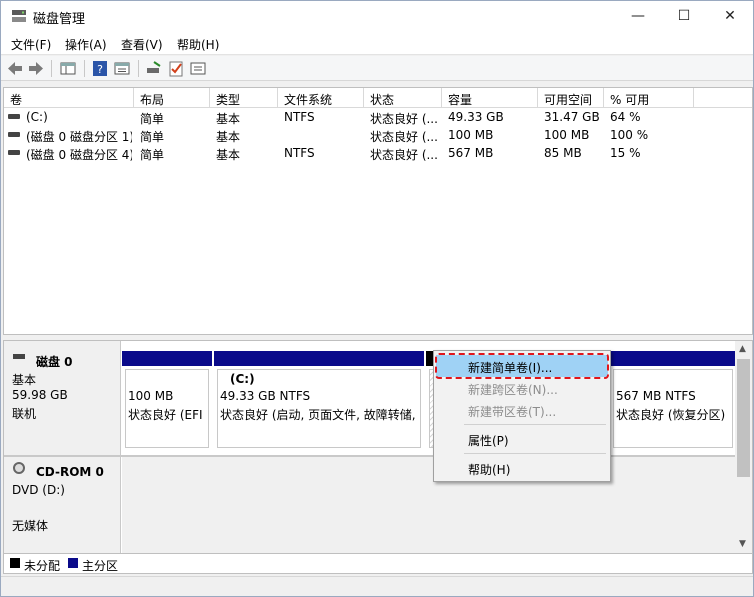 Image resolution: width=754 pixels, height=597 pixels. I want to click on properties-icon, so click(122, 68).